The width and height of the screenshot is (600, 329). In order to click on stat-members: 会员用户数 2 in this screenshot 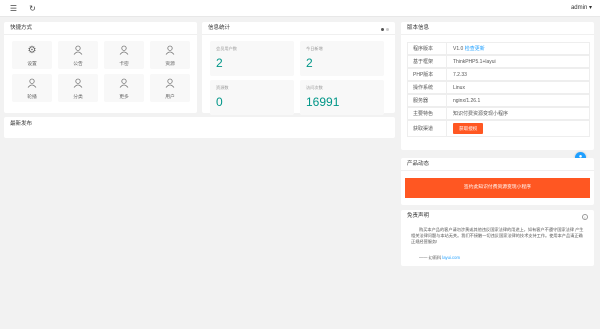, I will do `click(252, 58)`.